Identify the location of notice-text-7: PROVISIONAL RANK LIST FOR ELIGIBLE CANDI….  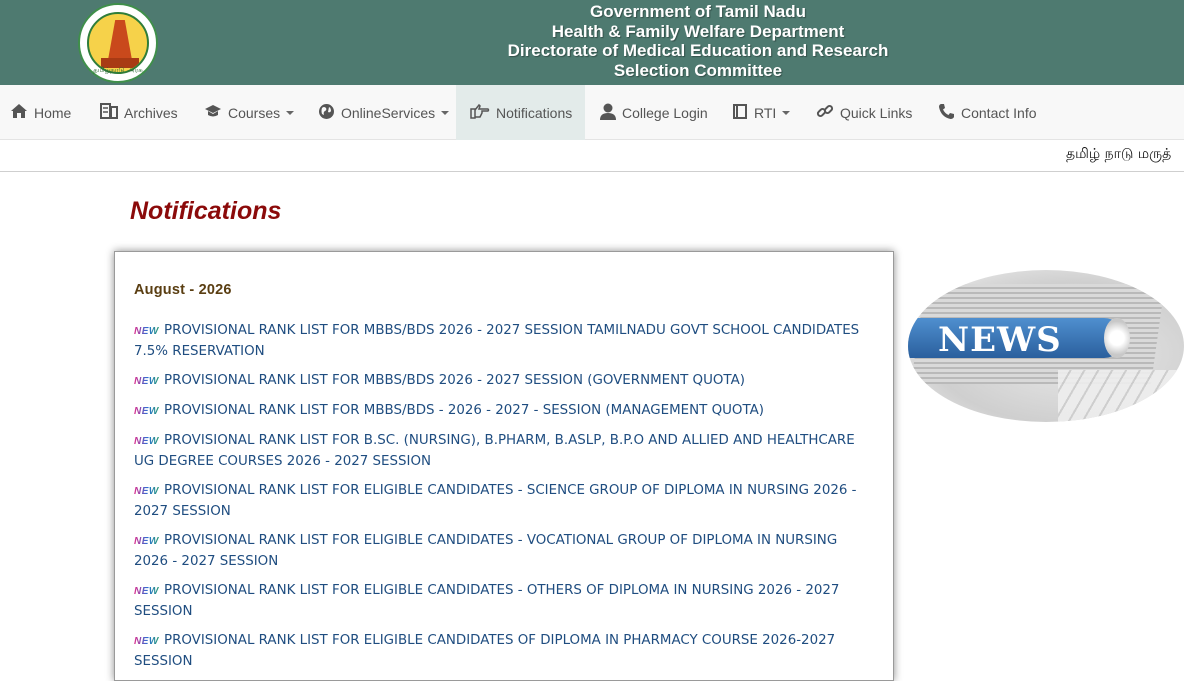
(487, 601).